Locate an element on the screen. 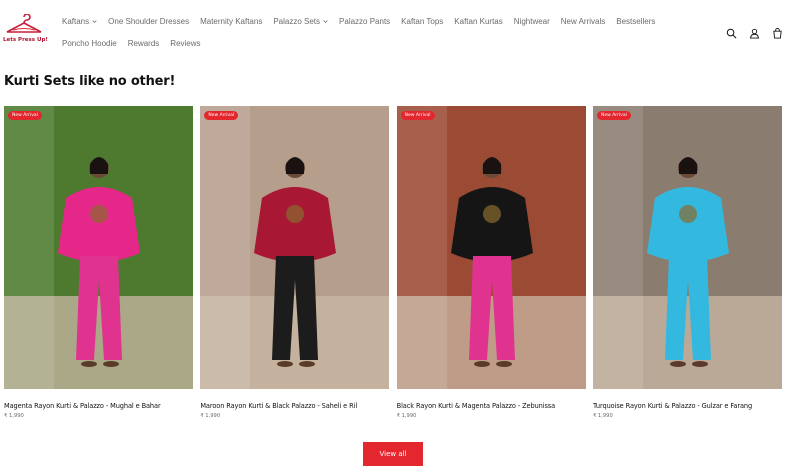 The width and height of the screenshot is (791, 473). nav-item-label: Palazzo Sets is located at coordinates (297, 21).